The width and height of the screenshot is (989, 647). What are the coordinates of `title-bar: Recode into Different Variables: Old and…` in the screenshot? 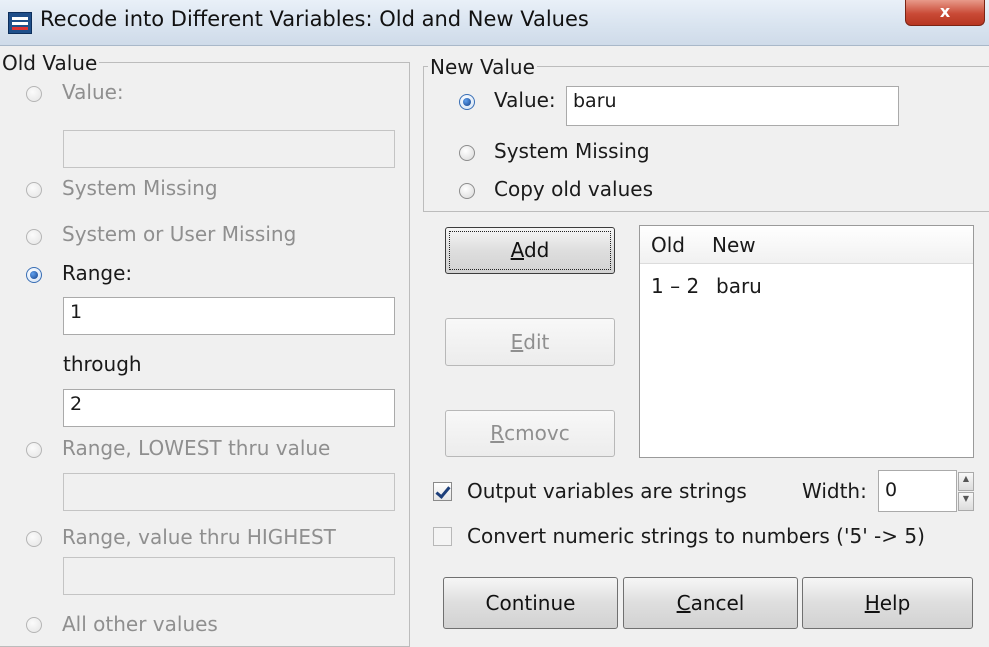 It's located at (494, 23).